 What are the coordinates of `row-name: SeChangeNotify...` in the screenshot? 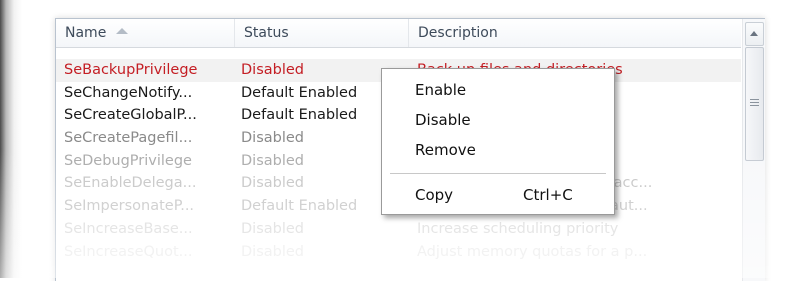 It's located at (128, 92).